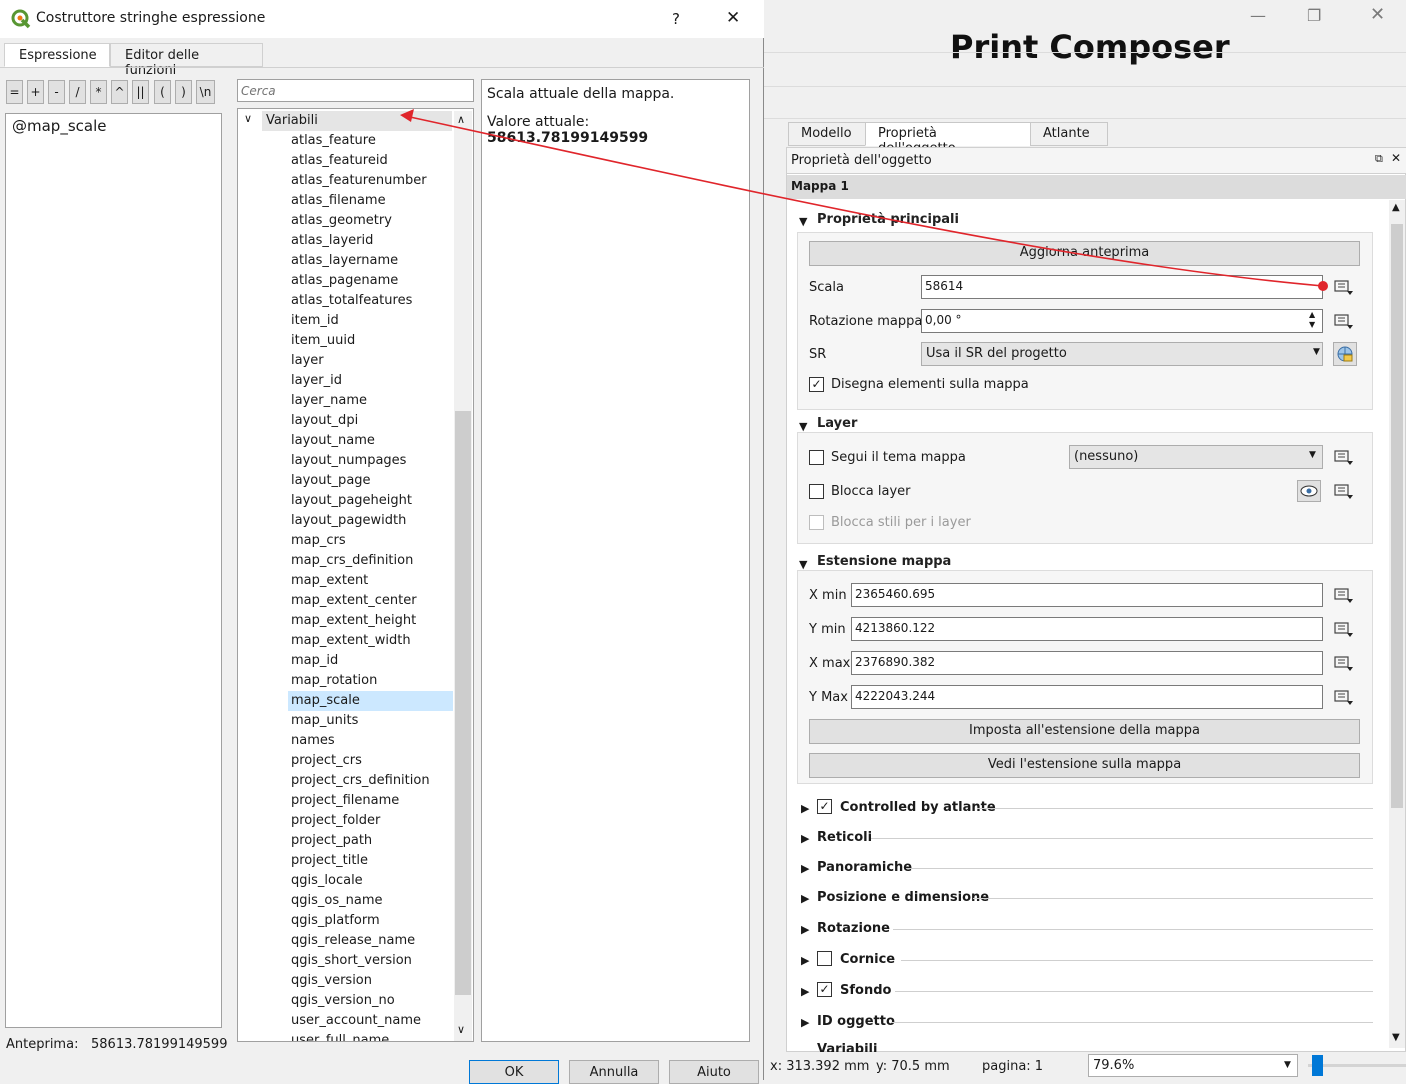 The height and width of the screenshot is (1084, 1406). I want to click on tree-item-atlas-geometry: atlas_geometry, so click(341, 220).